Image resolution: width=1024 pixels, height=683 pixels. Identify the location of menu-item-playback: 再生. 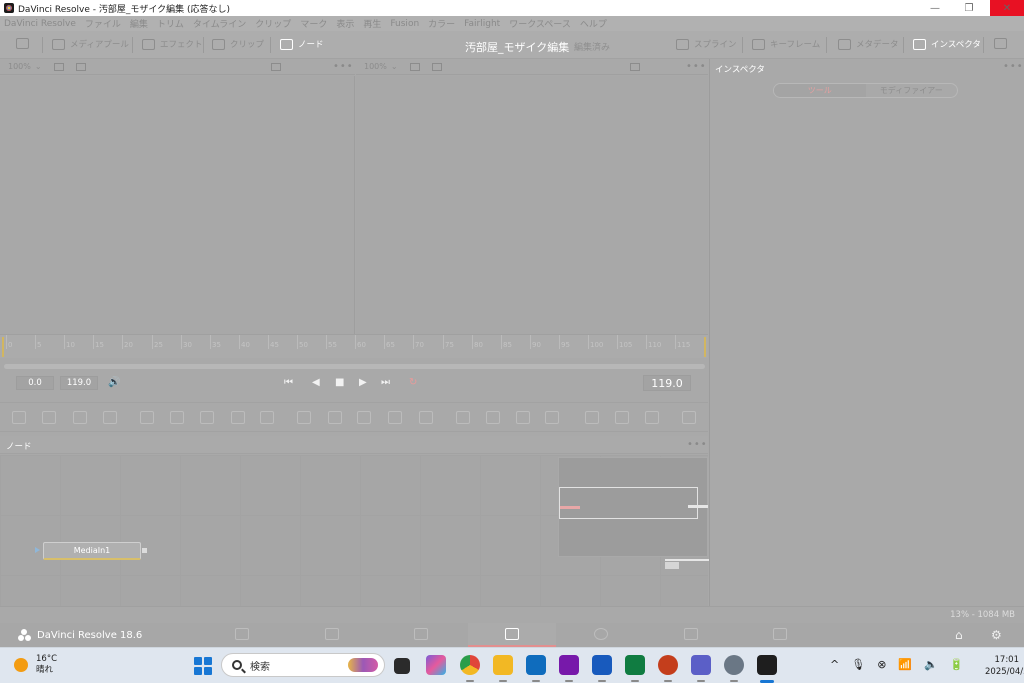
(372, 23).